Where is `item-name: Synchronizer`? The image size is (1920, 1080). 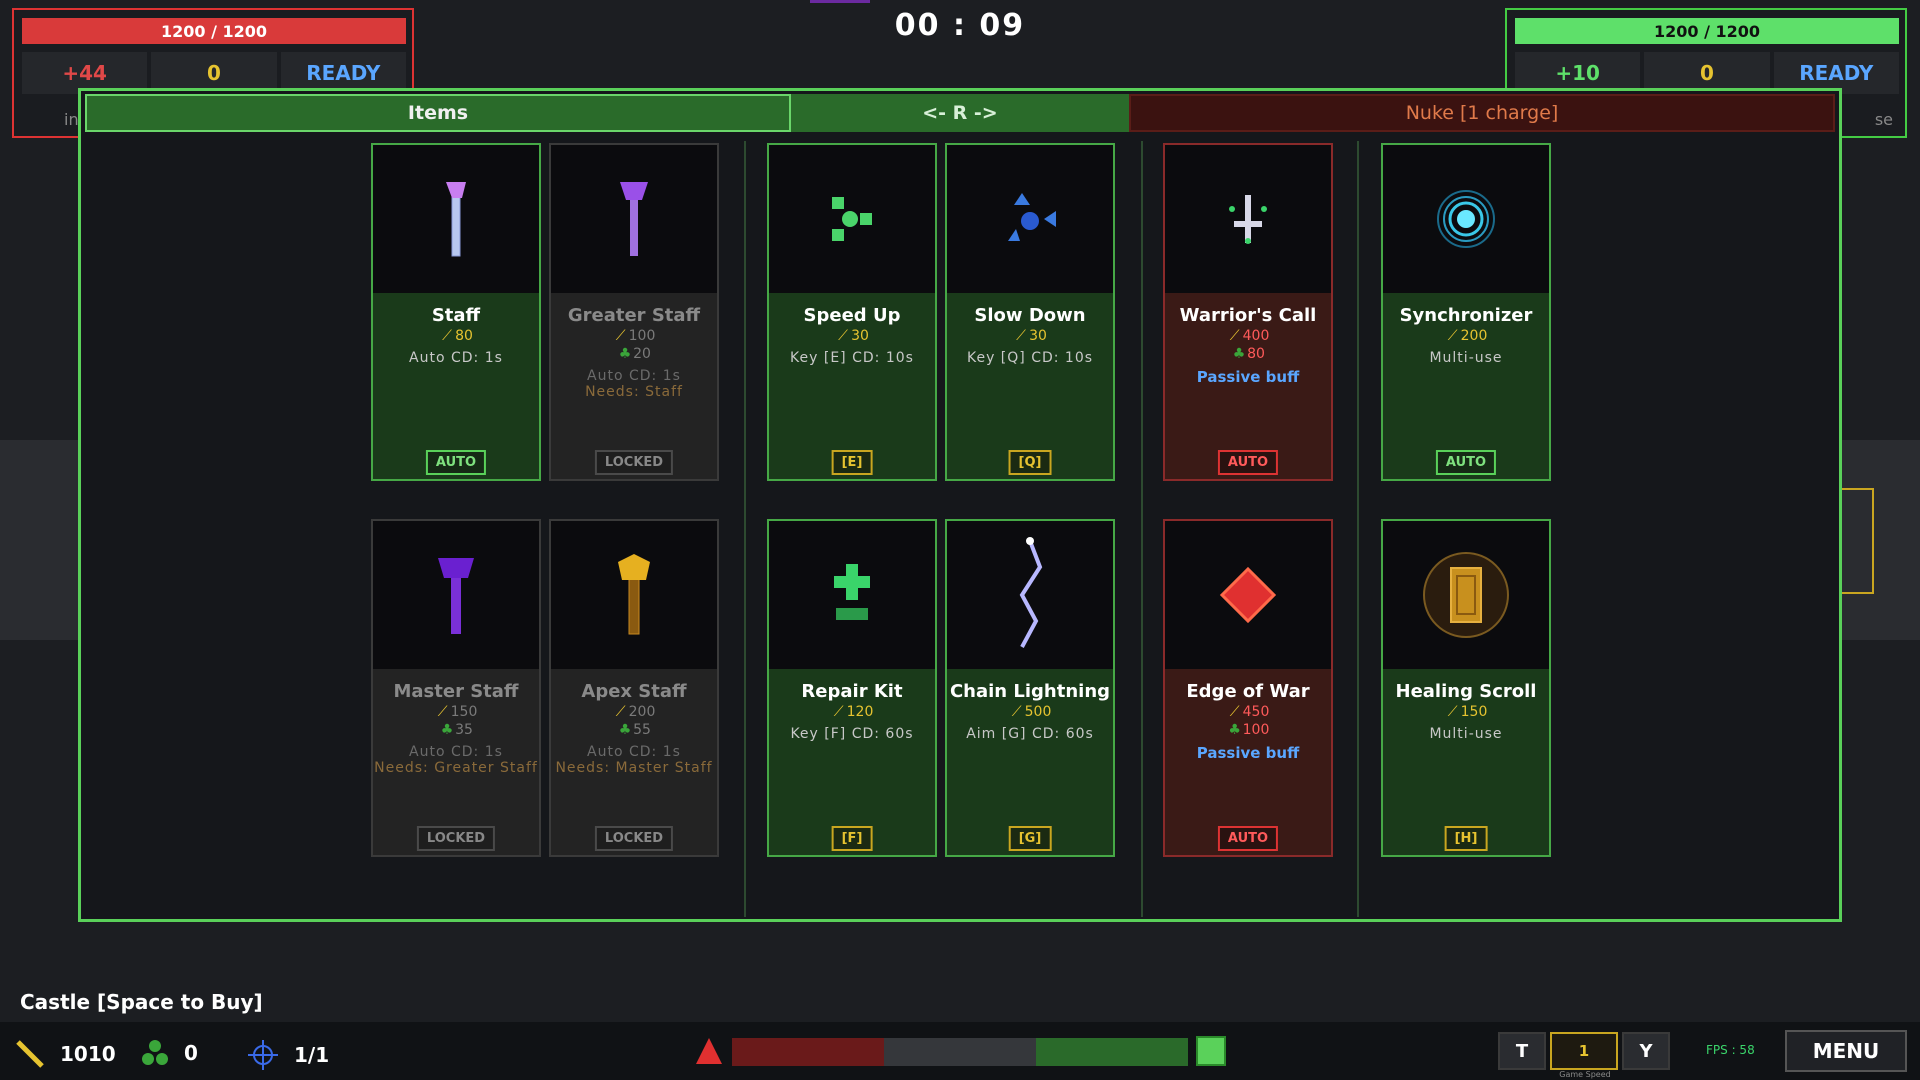
item-name: Synchronizer is located at coordinates (1466, 315).